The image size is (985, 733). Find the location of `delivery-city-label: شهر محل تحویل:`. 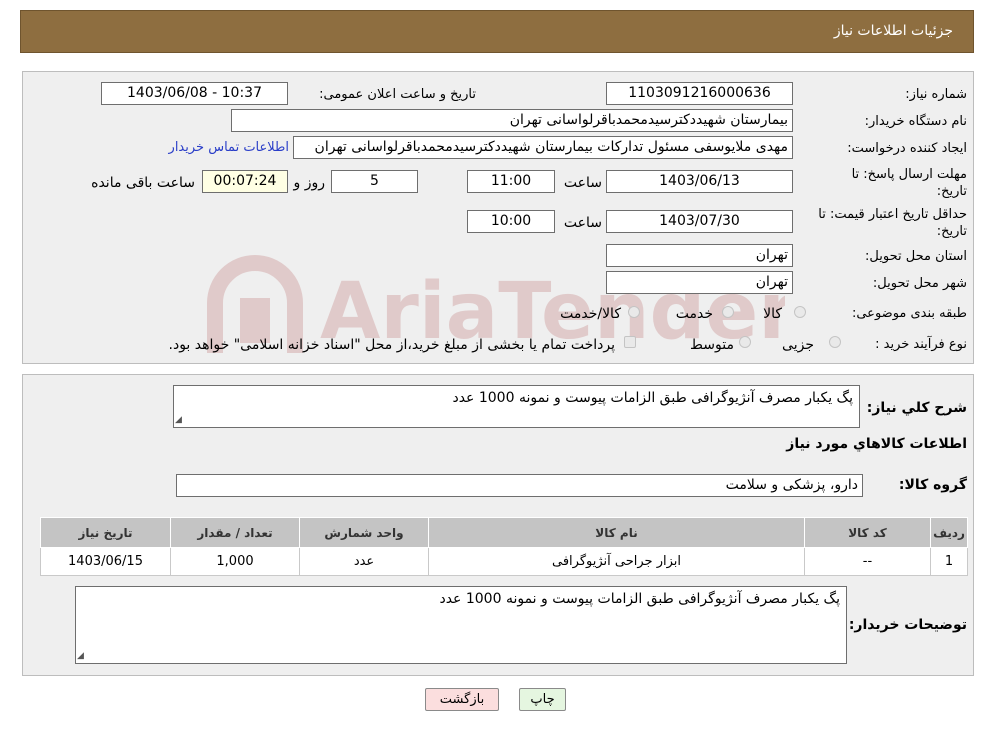

delivery-city-label: شهر محل تحویل: is located at coordinates (919, 283).